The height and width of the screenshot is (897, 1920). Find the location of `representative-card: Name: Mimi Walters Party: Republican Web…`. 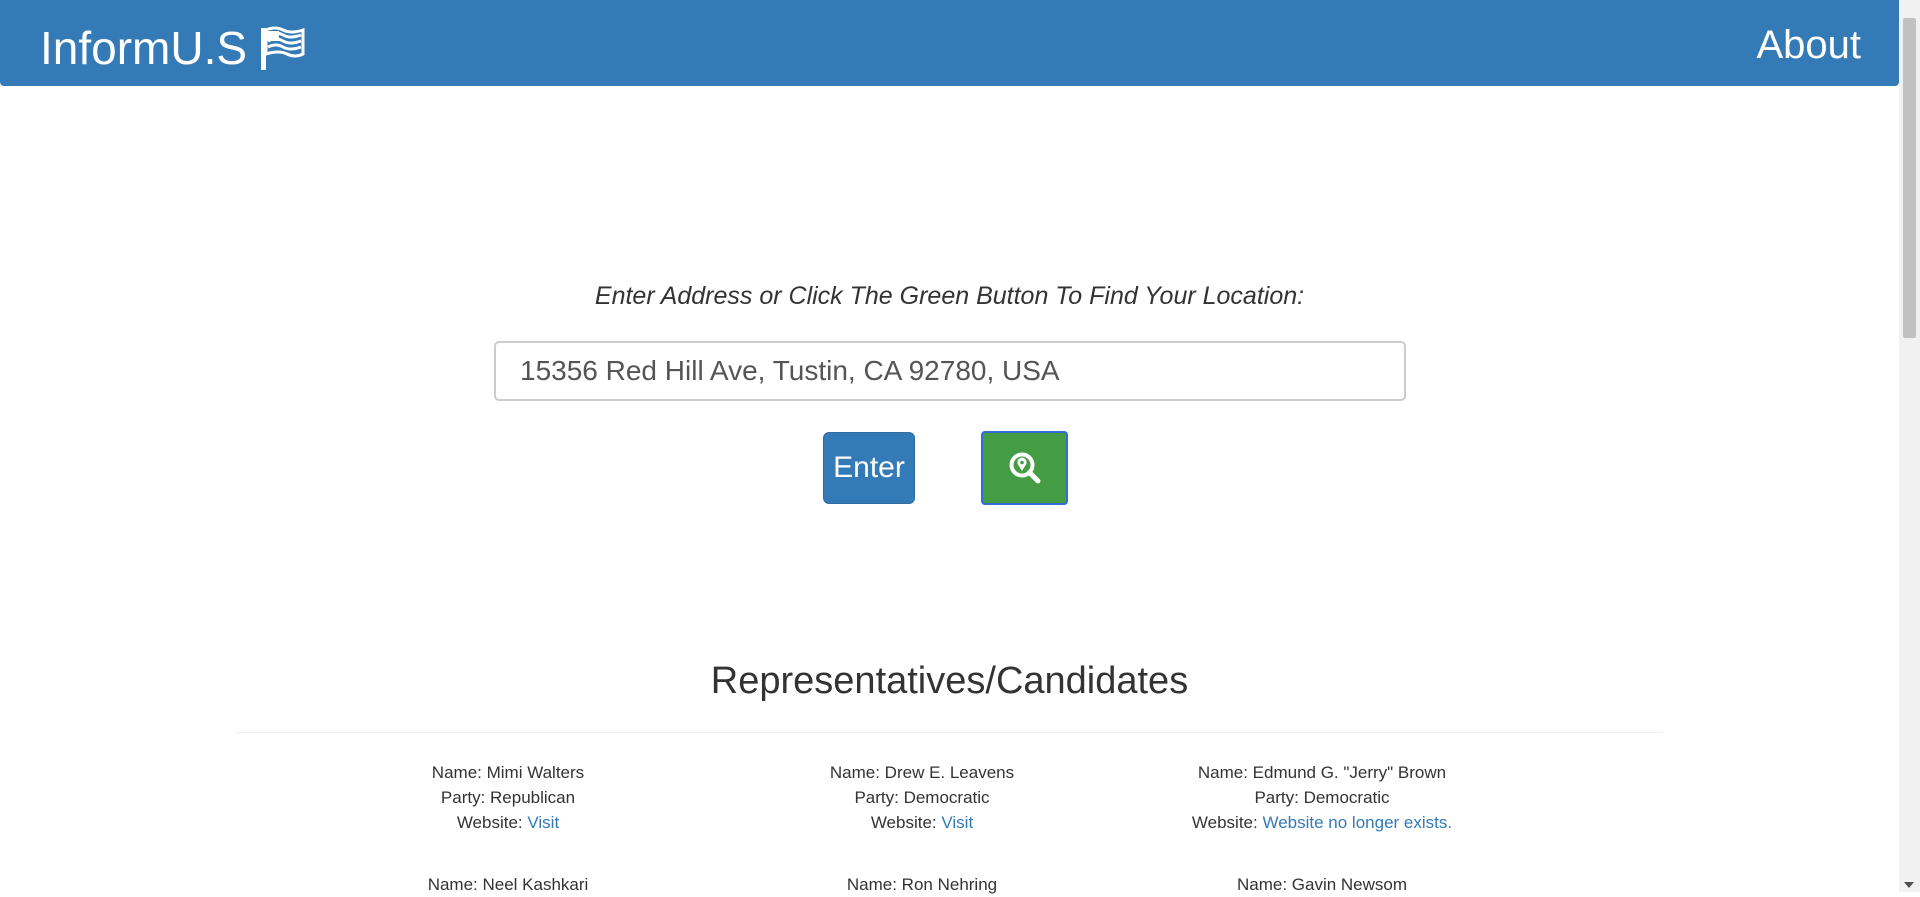

representative-card: Name: Mimi Walters Party: Republican Web… is located at coordinates (508, 797).